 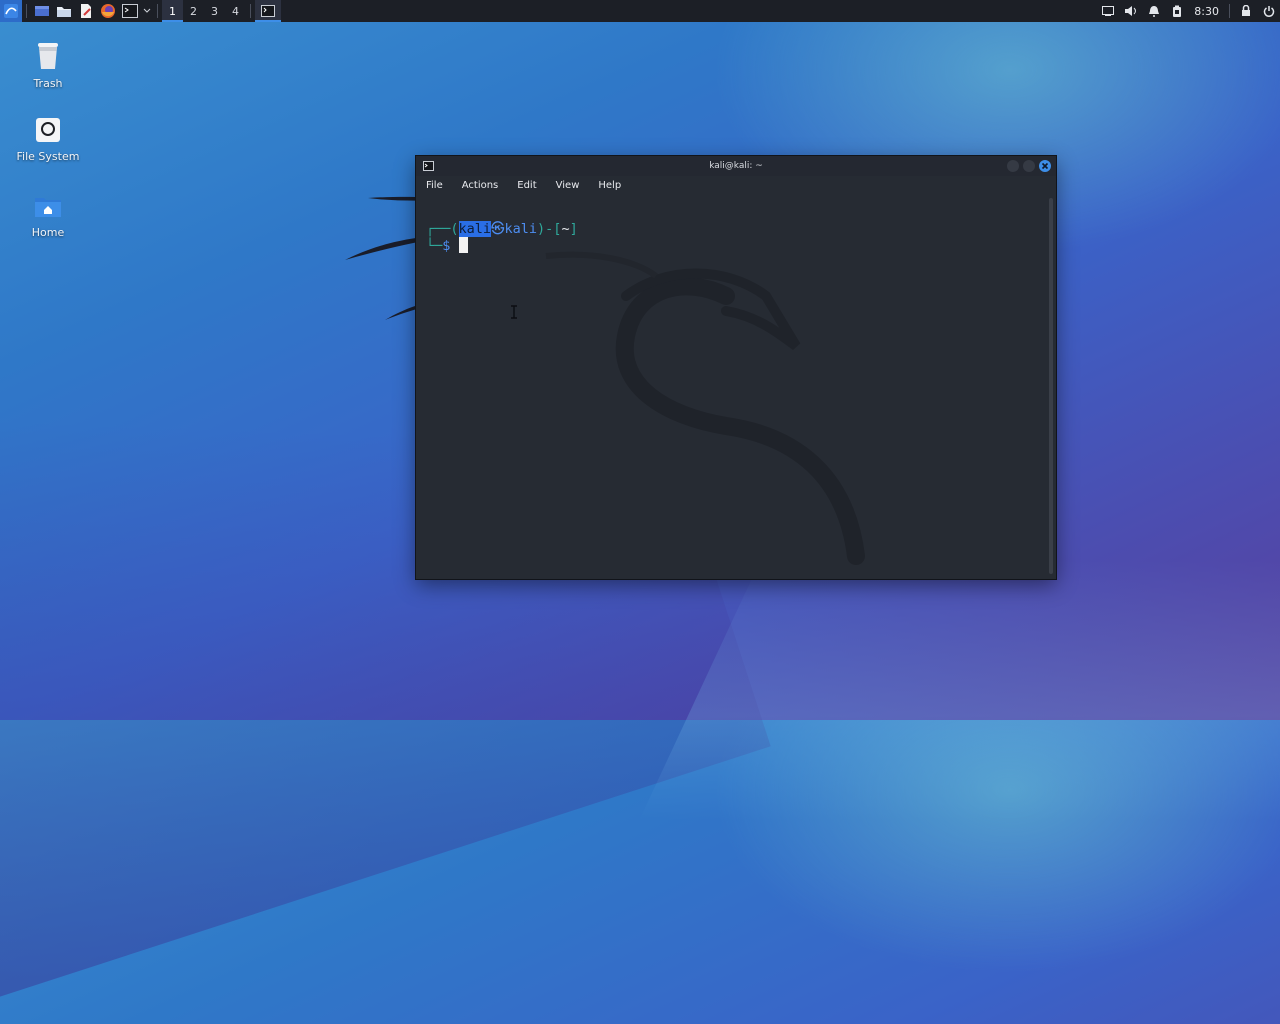 What do you see at coordinates (442, 229) in the screenshot?
I see `prompt-open: ┌──(` at bounding box center [442, 229].